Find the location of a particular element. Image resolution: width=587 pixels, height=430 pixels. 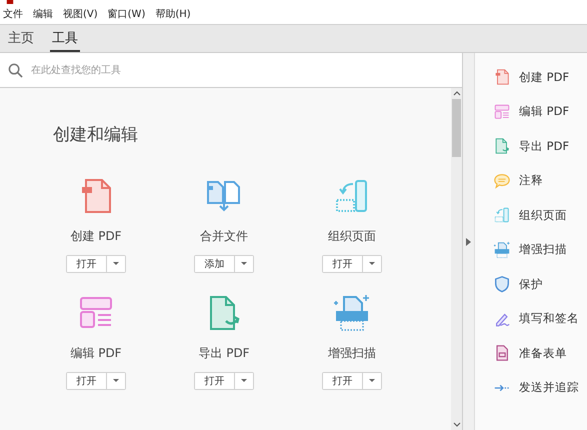

layout-icon is located at coordinates (502, 111).